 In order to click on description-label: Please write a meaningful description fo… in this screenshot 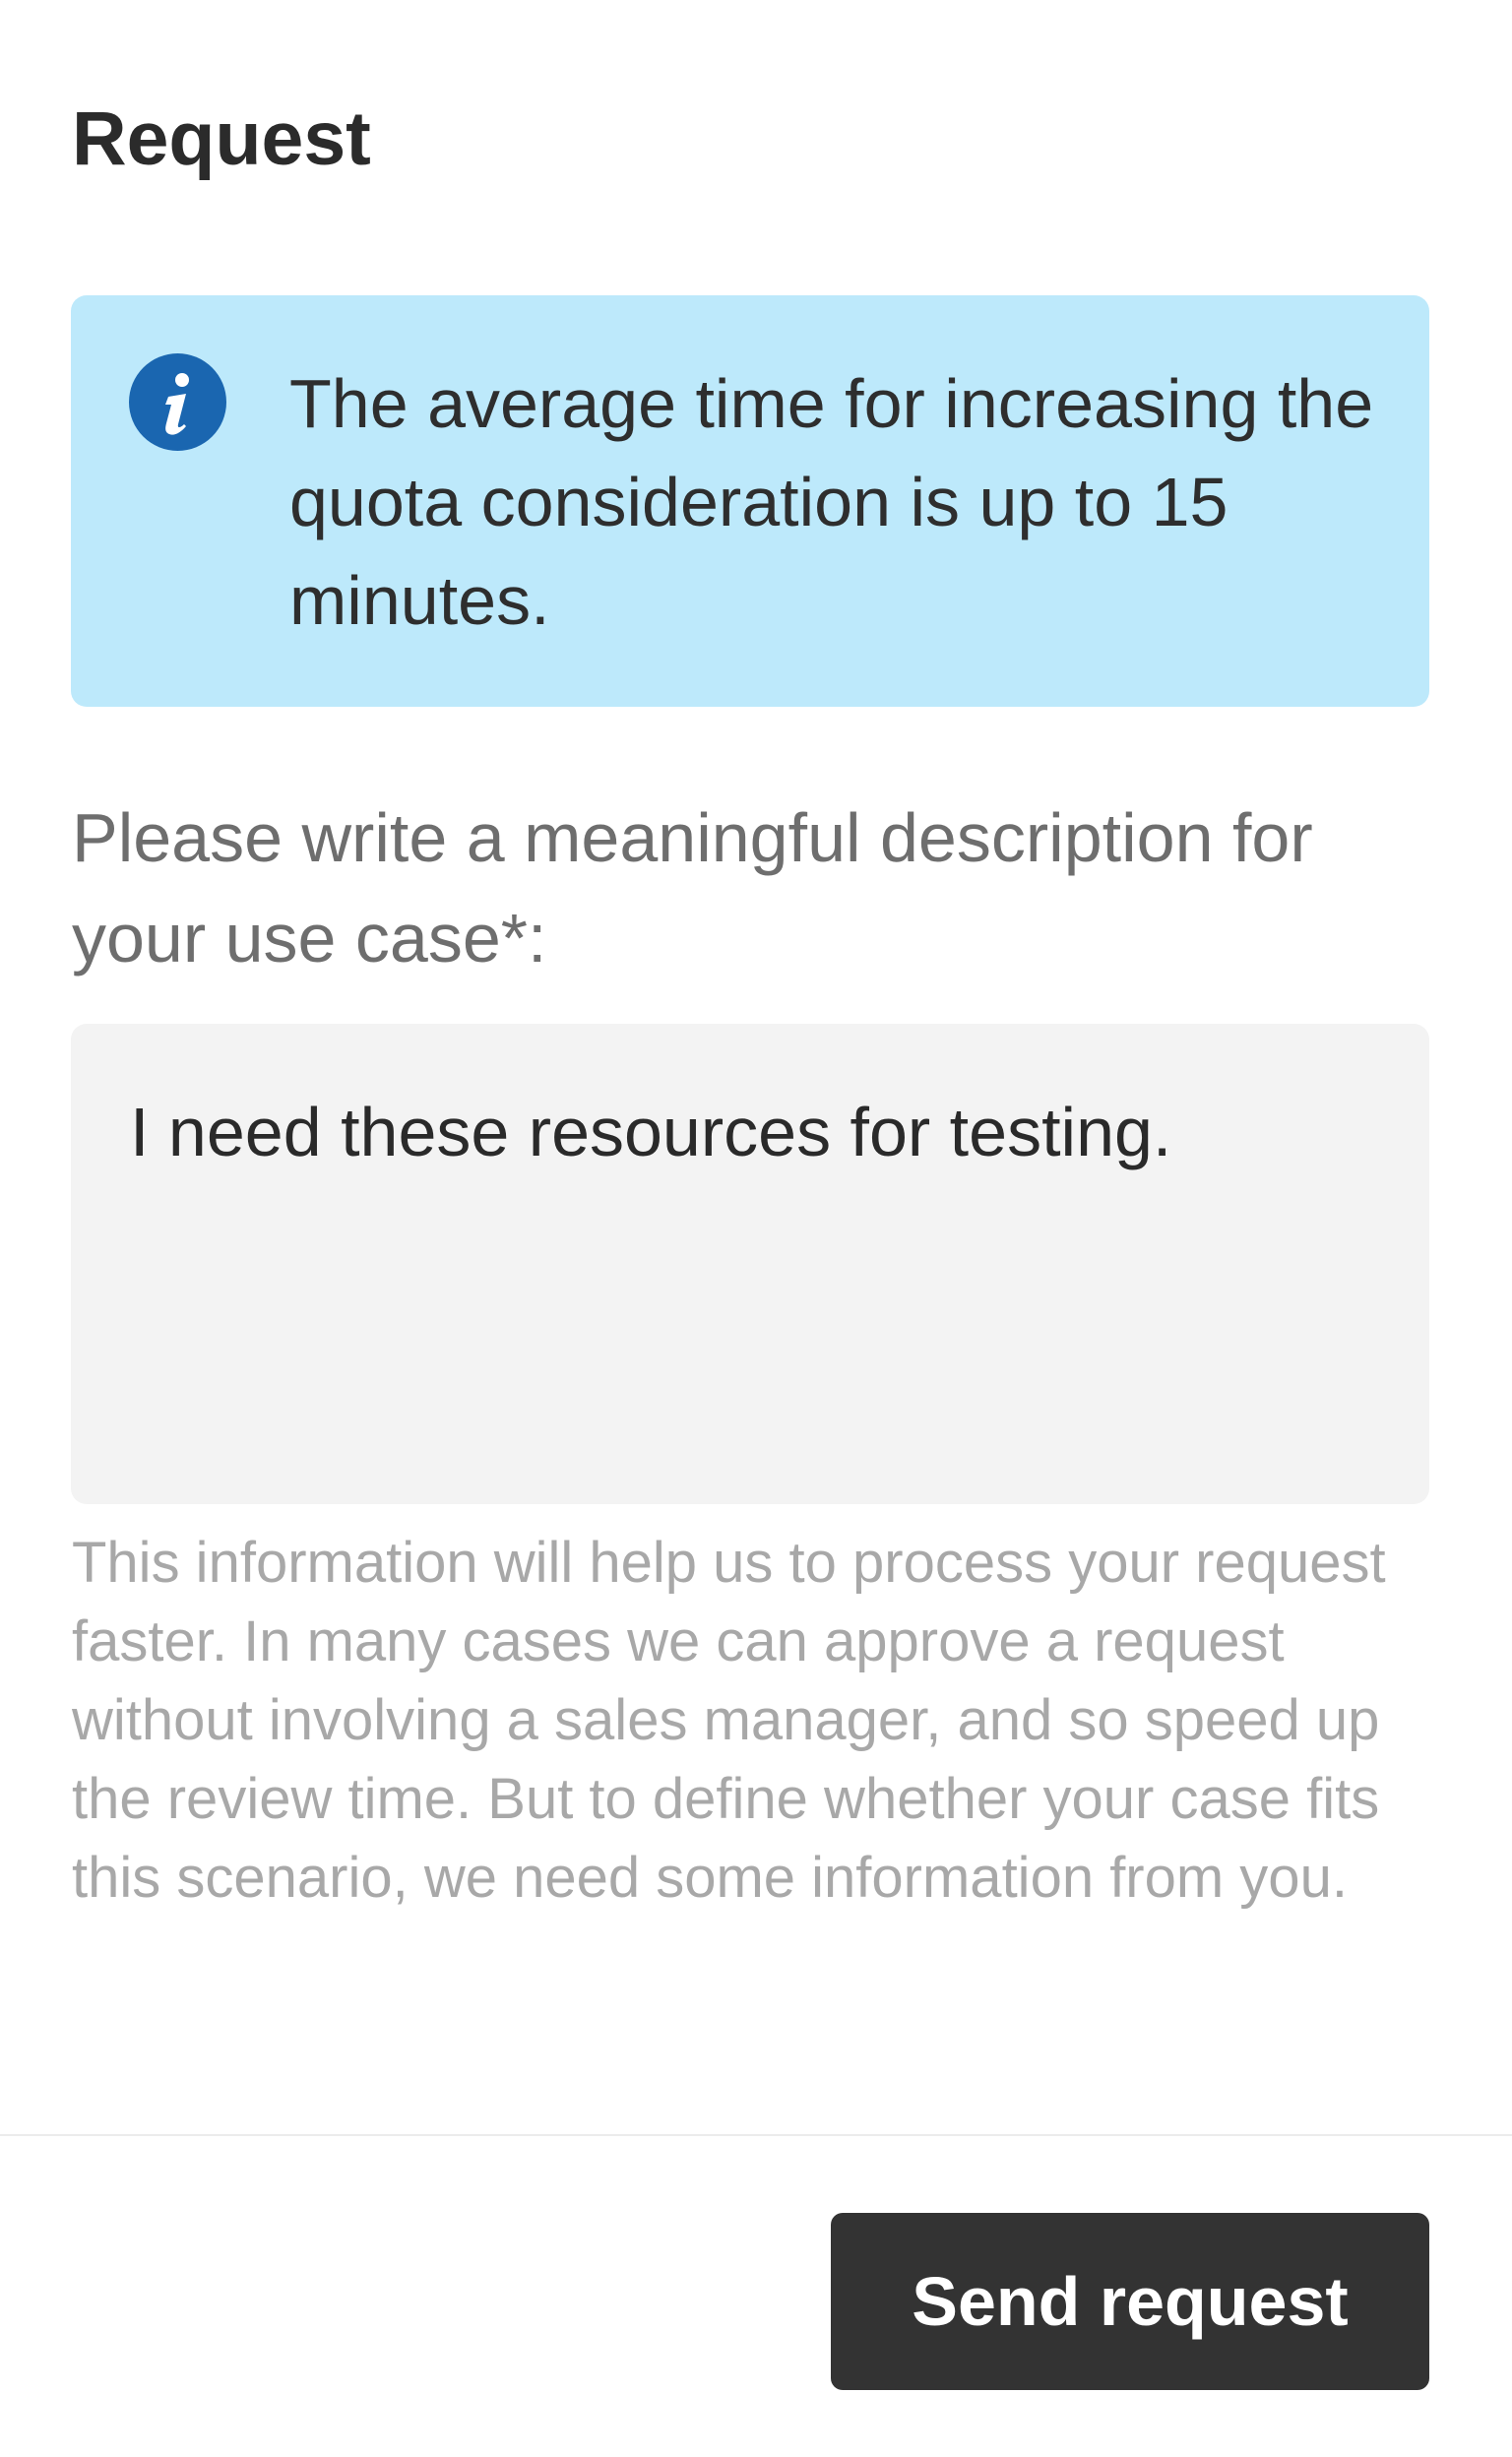, I will do `click(692, 887)`.